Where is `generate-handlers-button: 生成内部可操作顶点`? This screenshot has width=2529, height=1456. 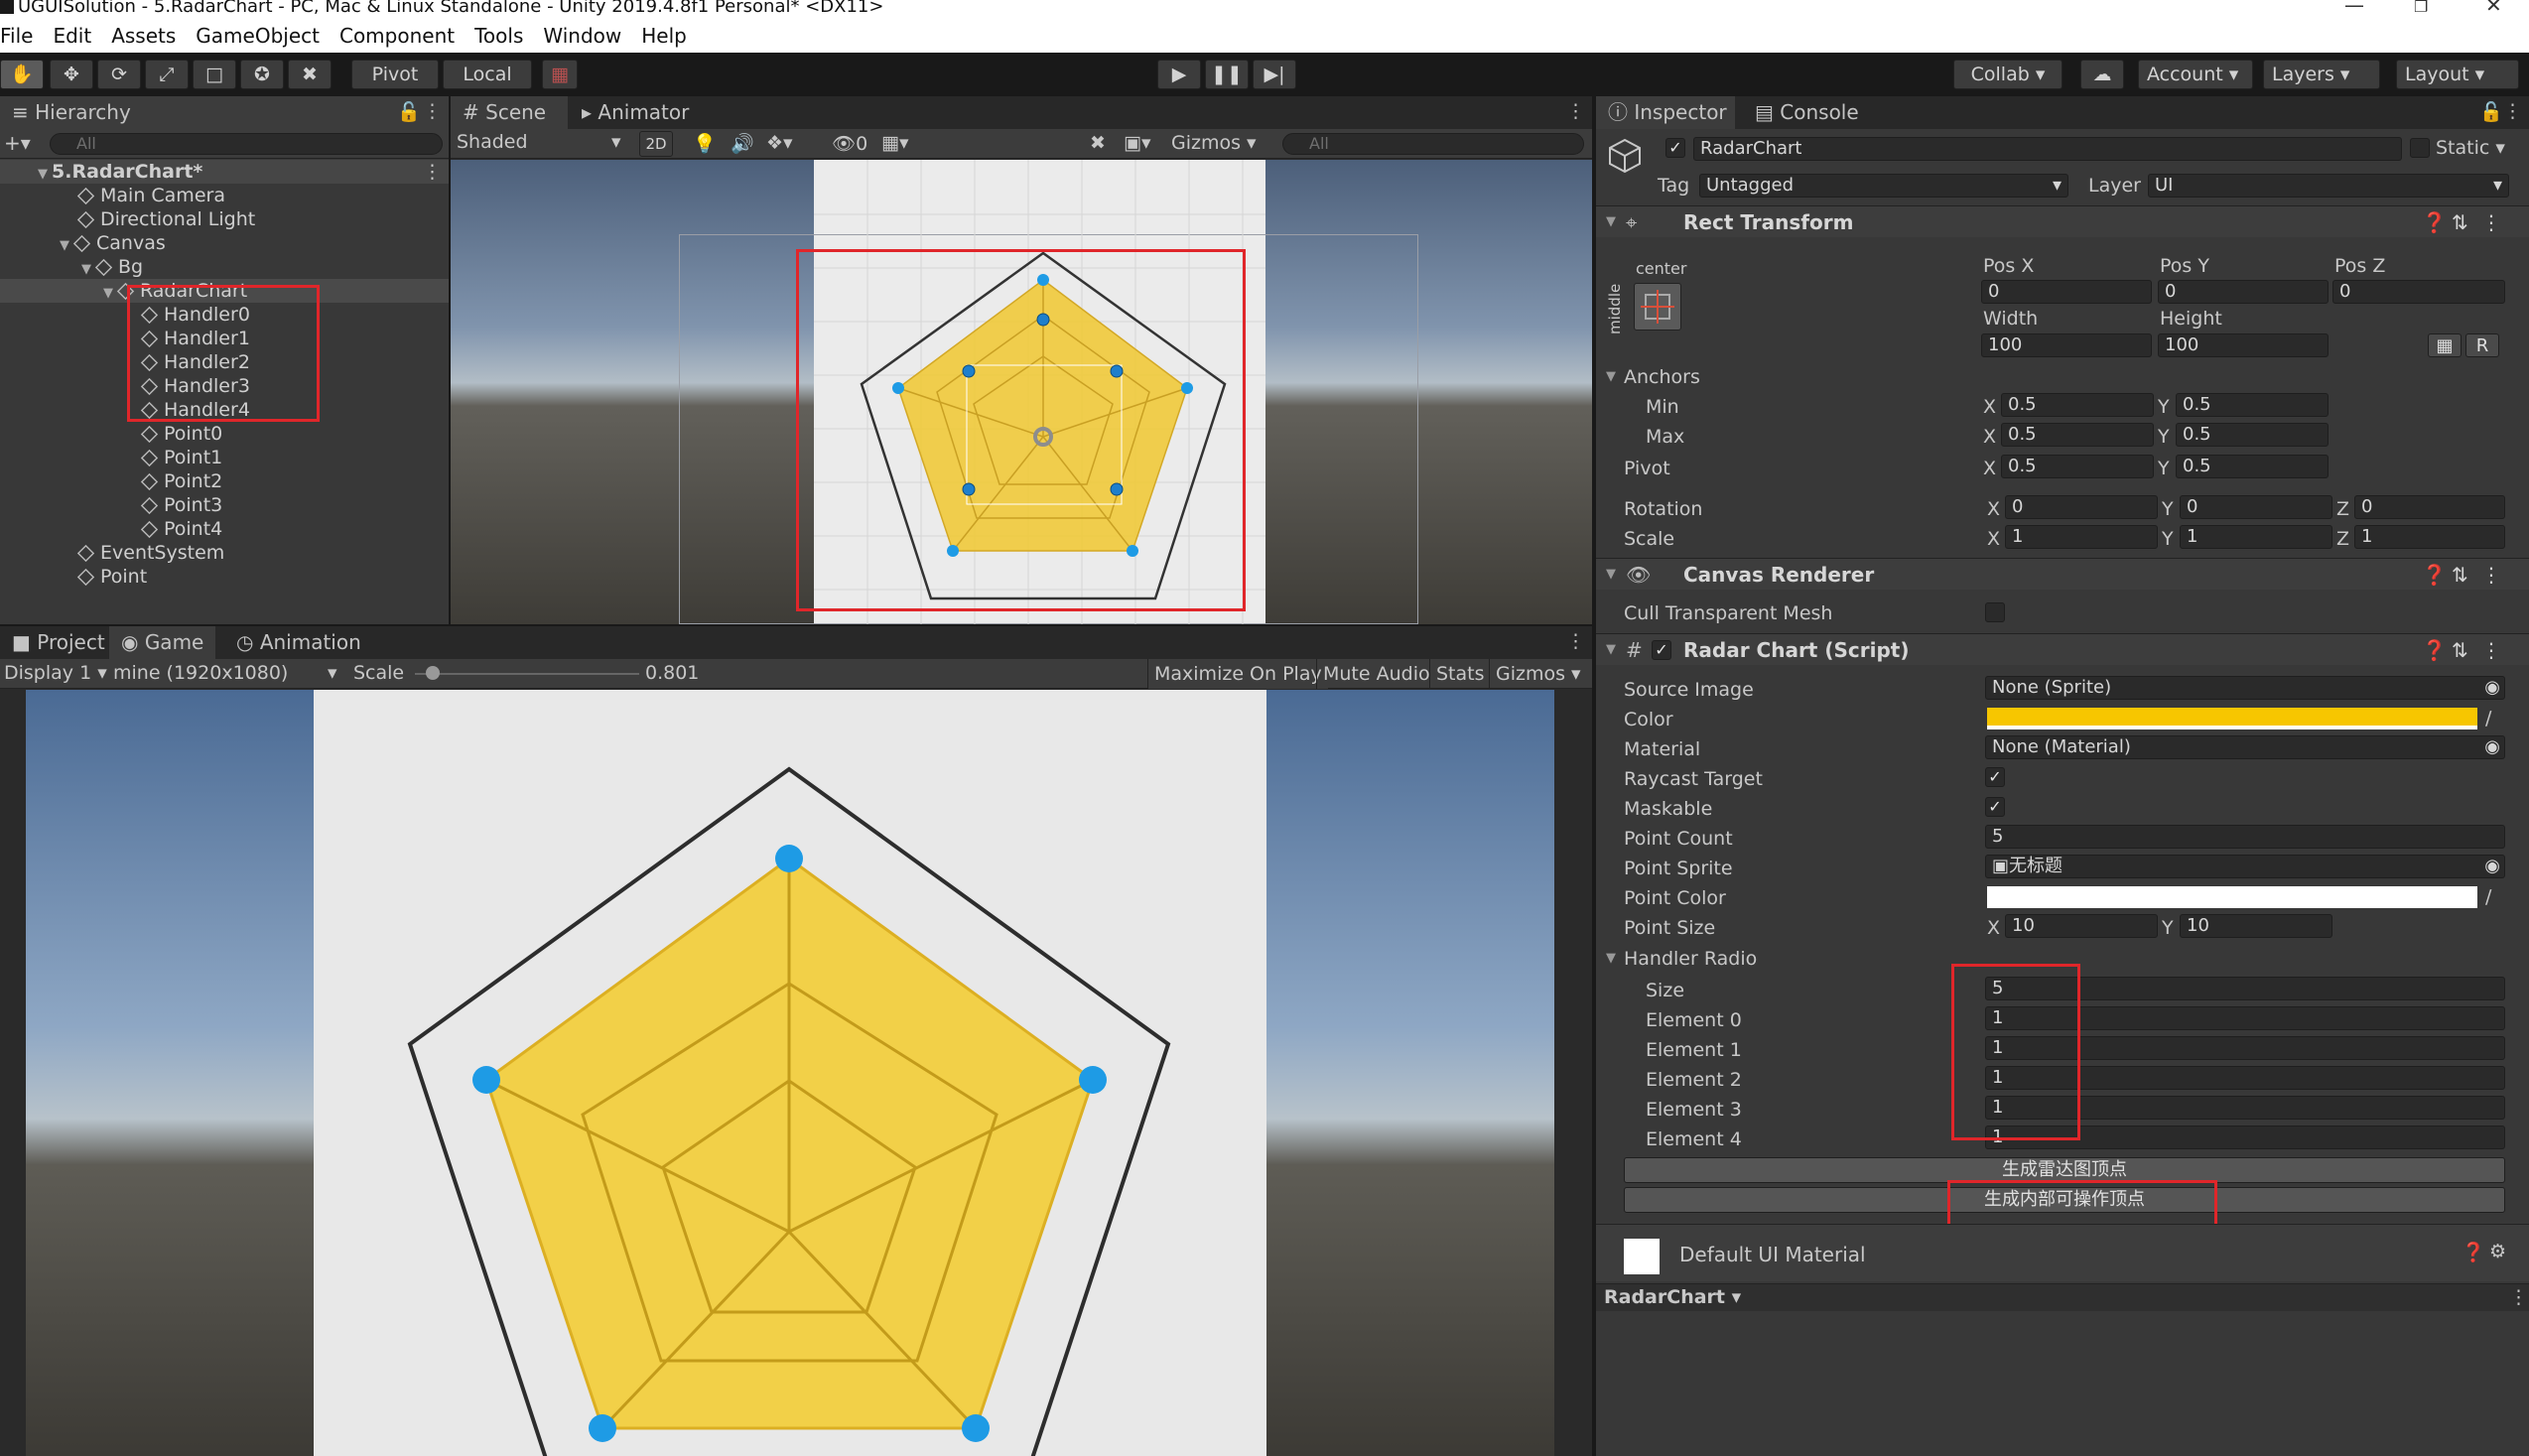 generate-handlers-button: 生成内部可操作顶点 is located at coordinates (2064, 1200).